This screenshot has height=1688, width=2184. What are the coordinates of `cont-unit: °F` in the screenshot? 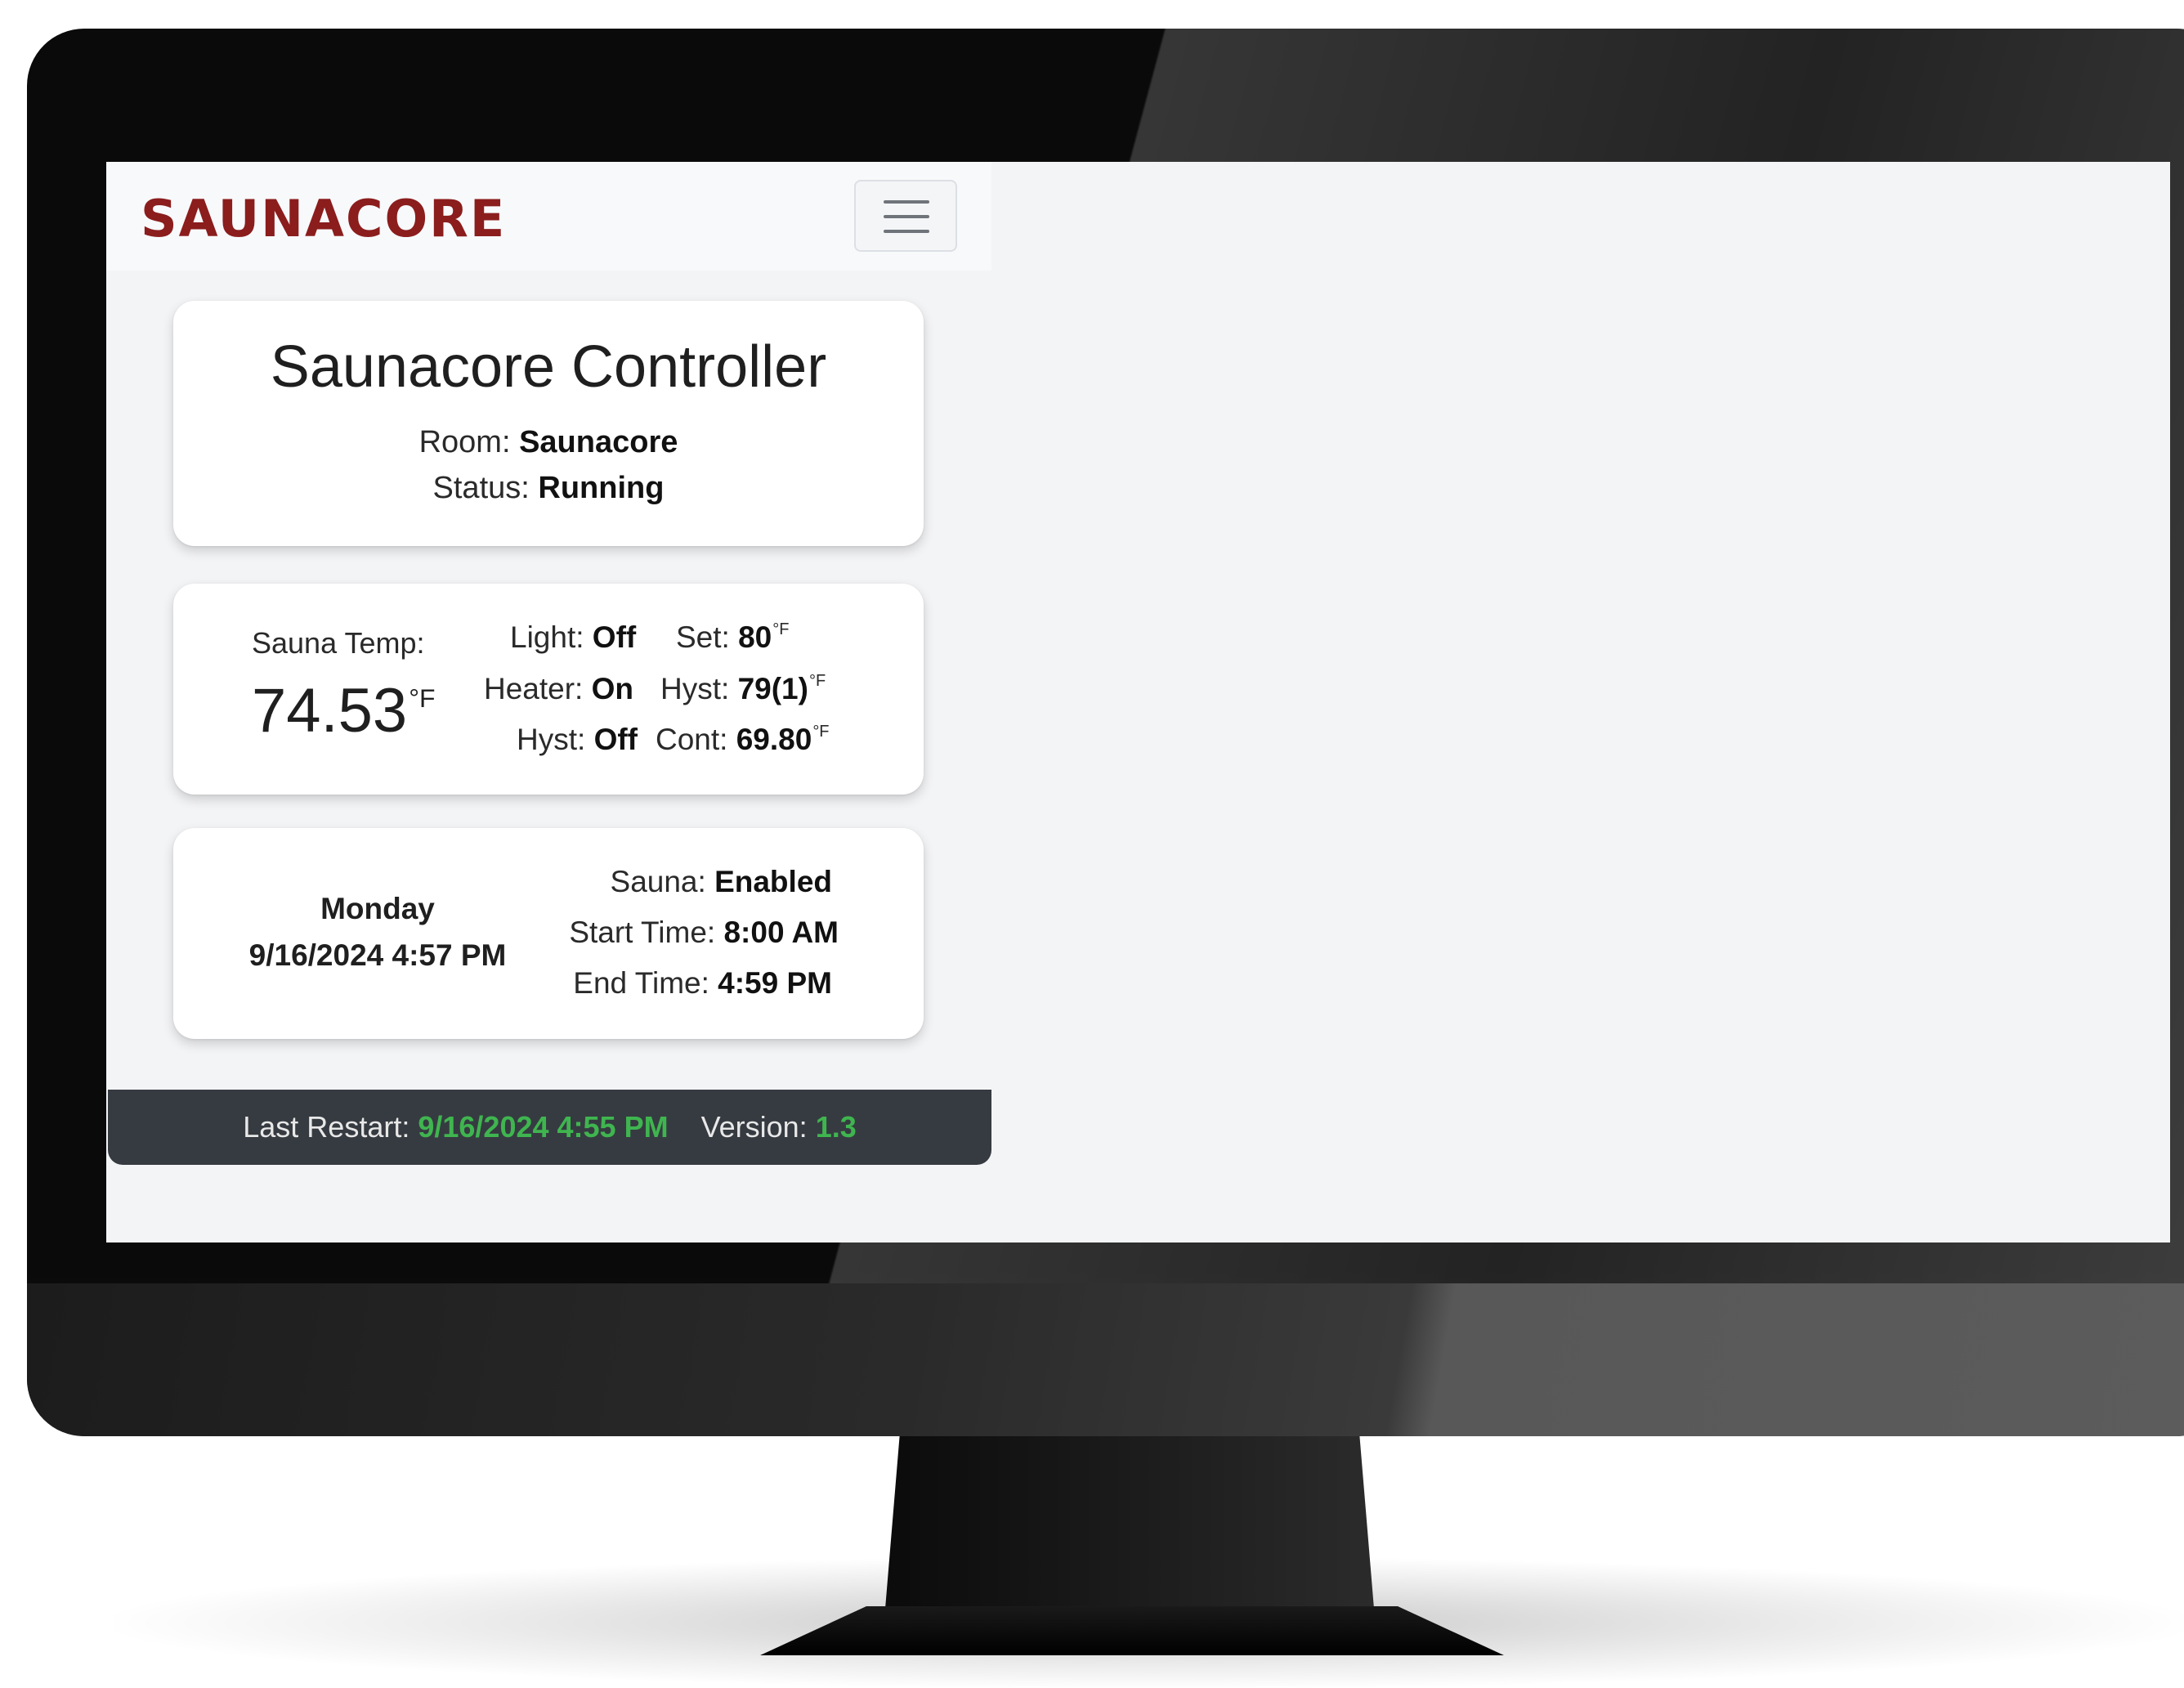 It's located at (821, 732).